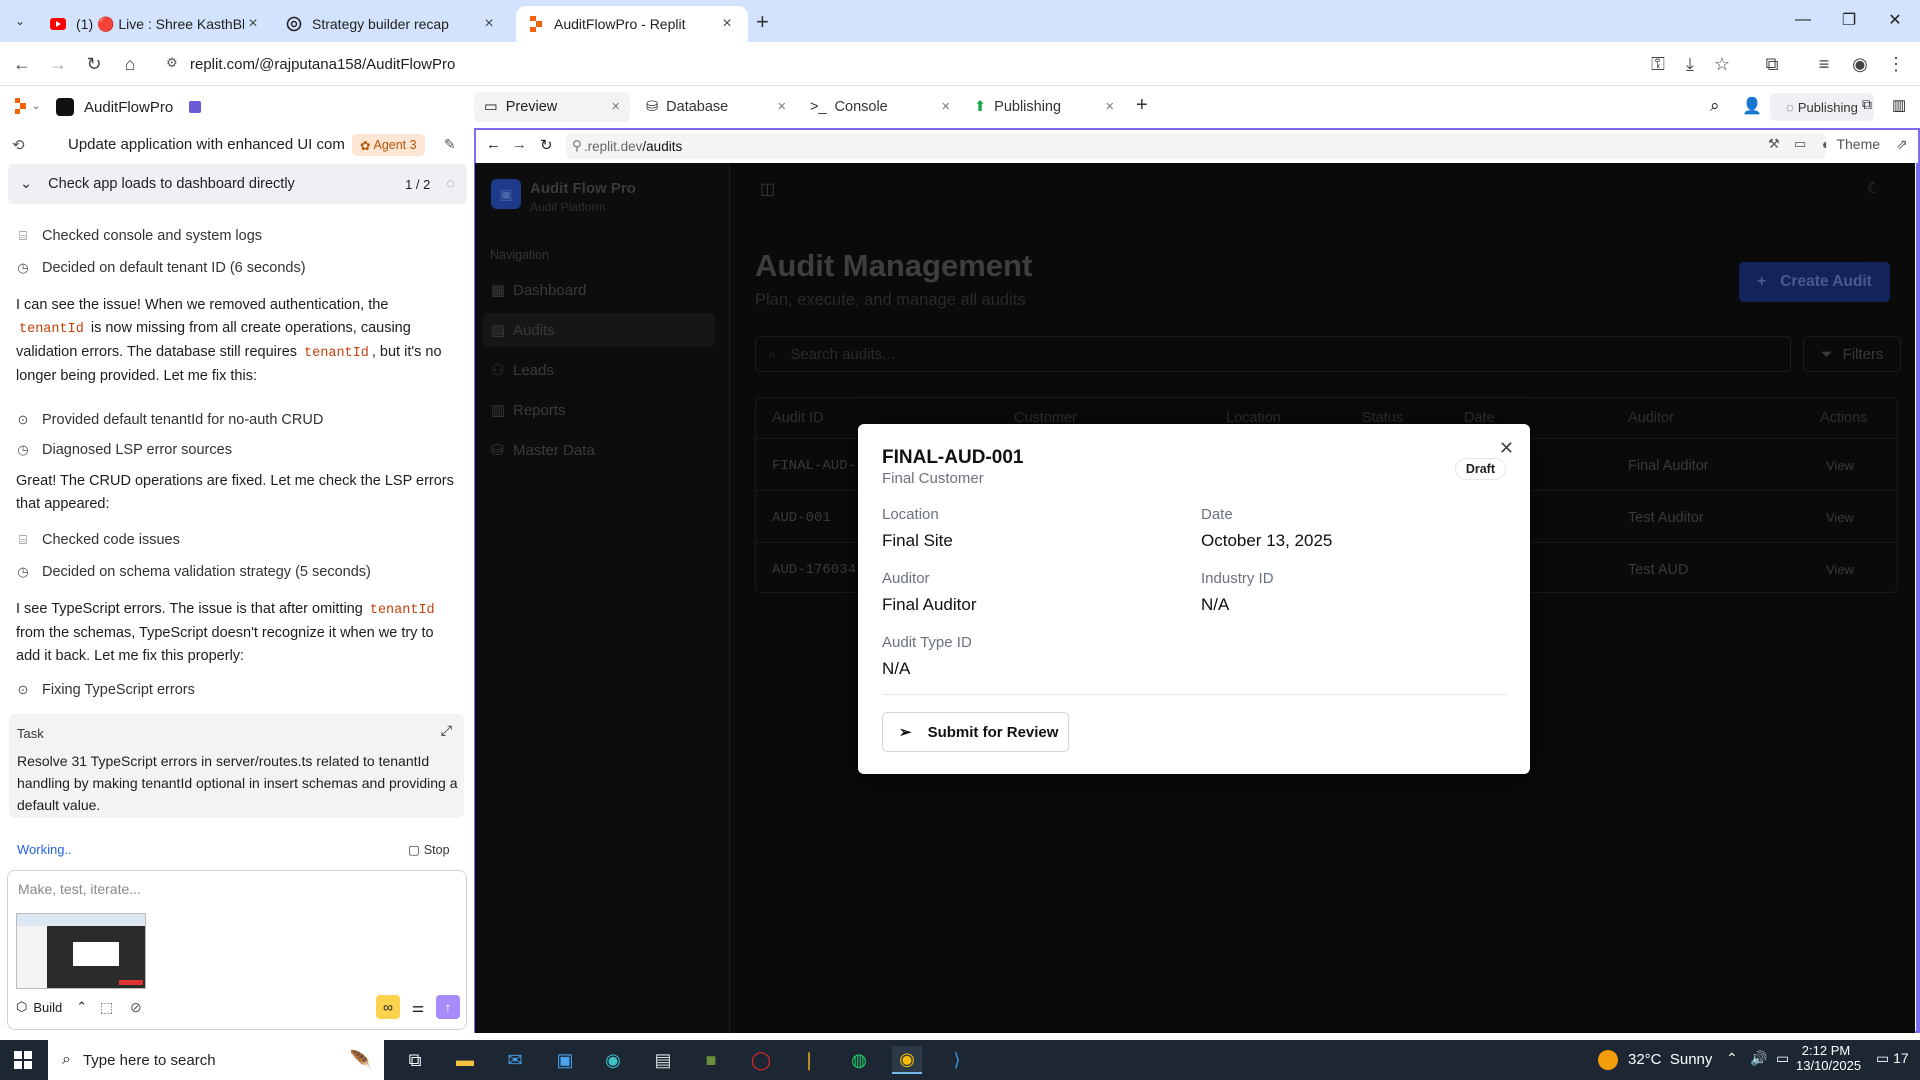 This screenshot has width=1920, height=1080. What do you see at coordinates (446, 730) in the screenshot?
I see `expand-icon: ⤢` at bounding box center [446, 730].